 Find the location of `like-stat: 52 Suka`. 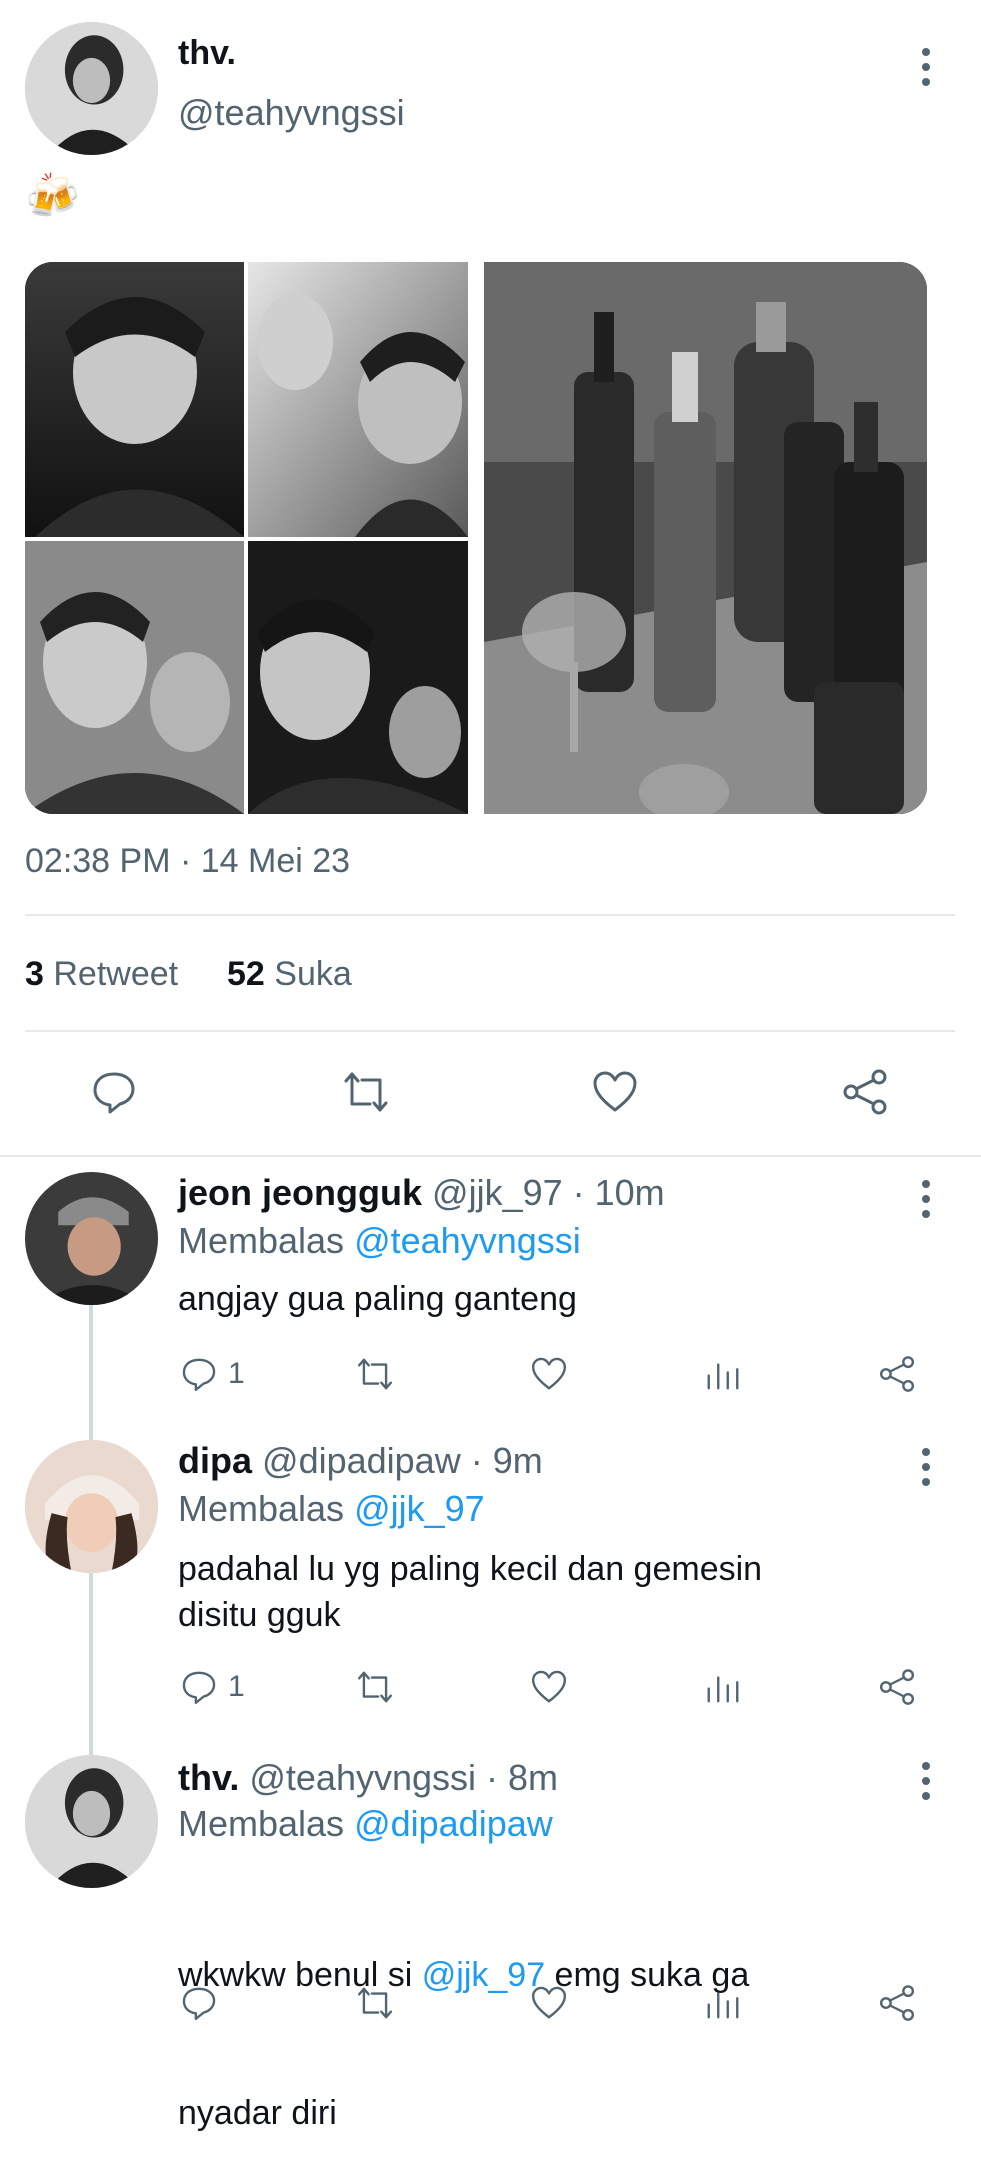

like-stat: 52 Suka is located at coordinates (289, 974).